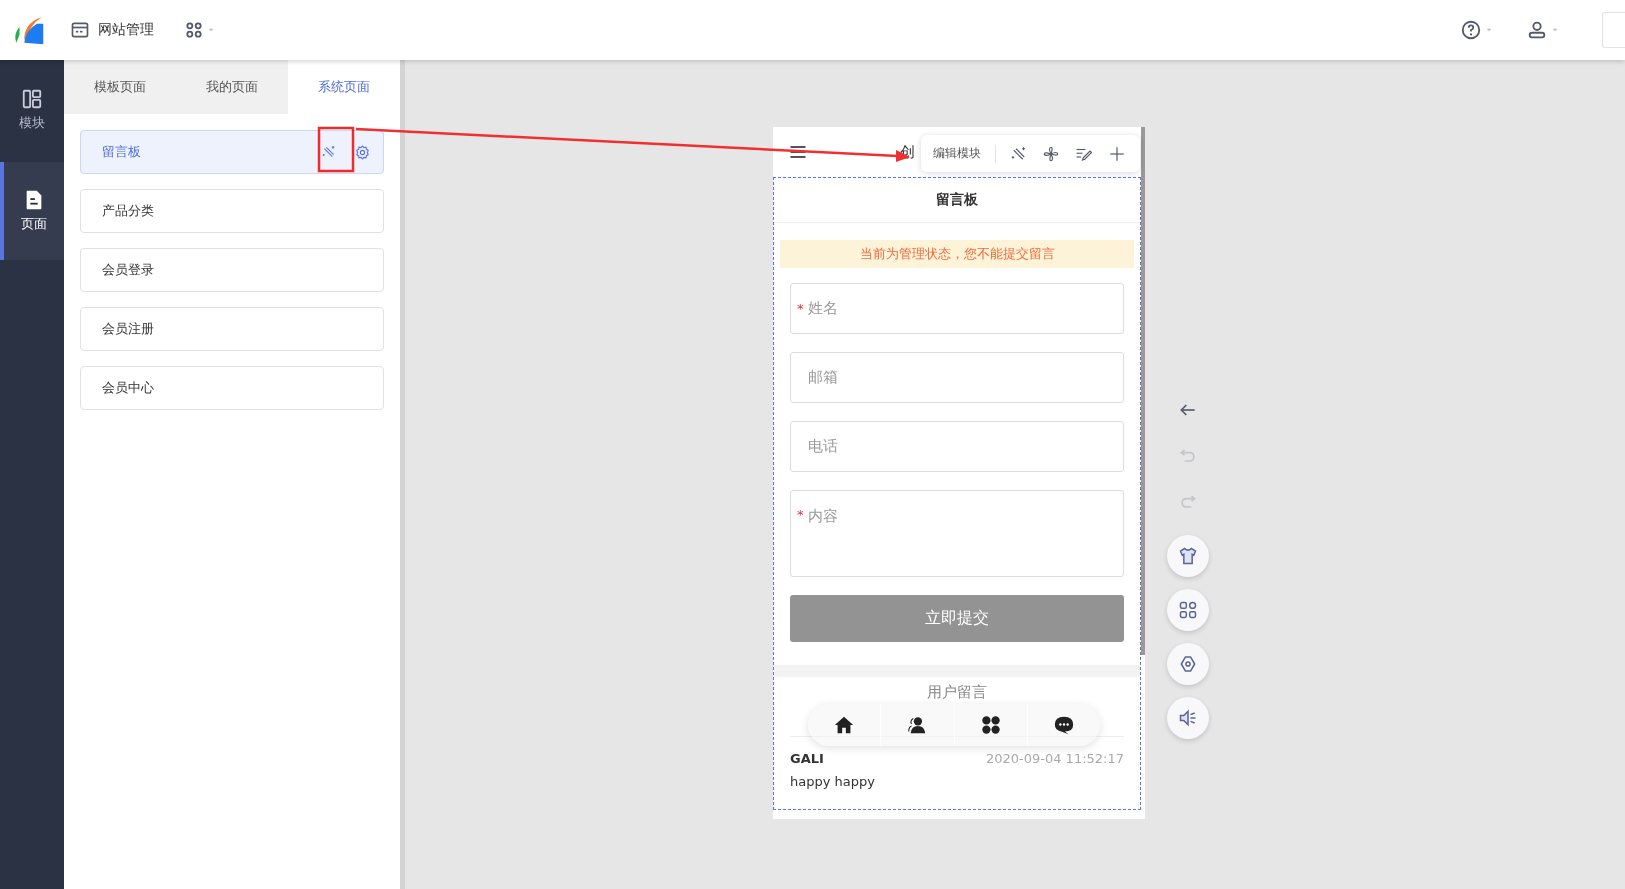  I want to click on shirt-button, so click(1188, 556).